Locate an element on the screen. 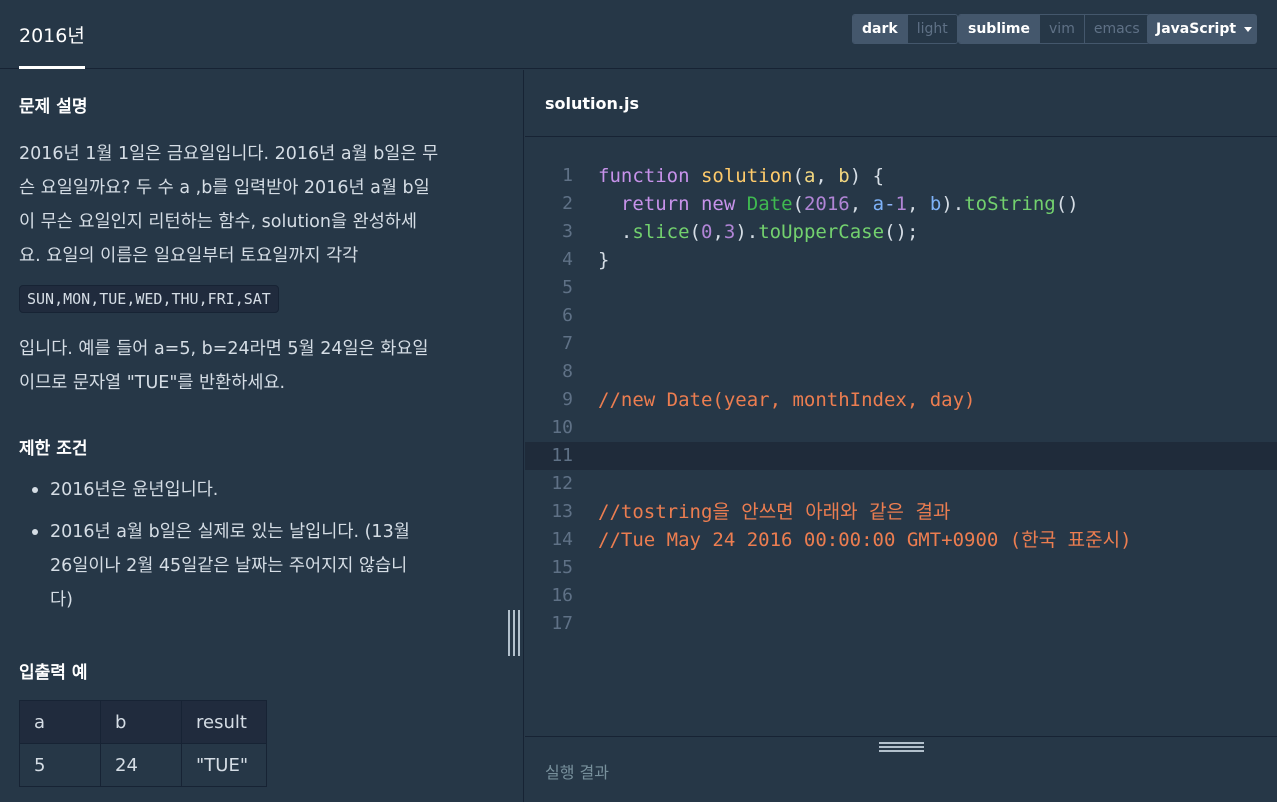  language-select: JavaScript is located at coordinates (1202, 29).